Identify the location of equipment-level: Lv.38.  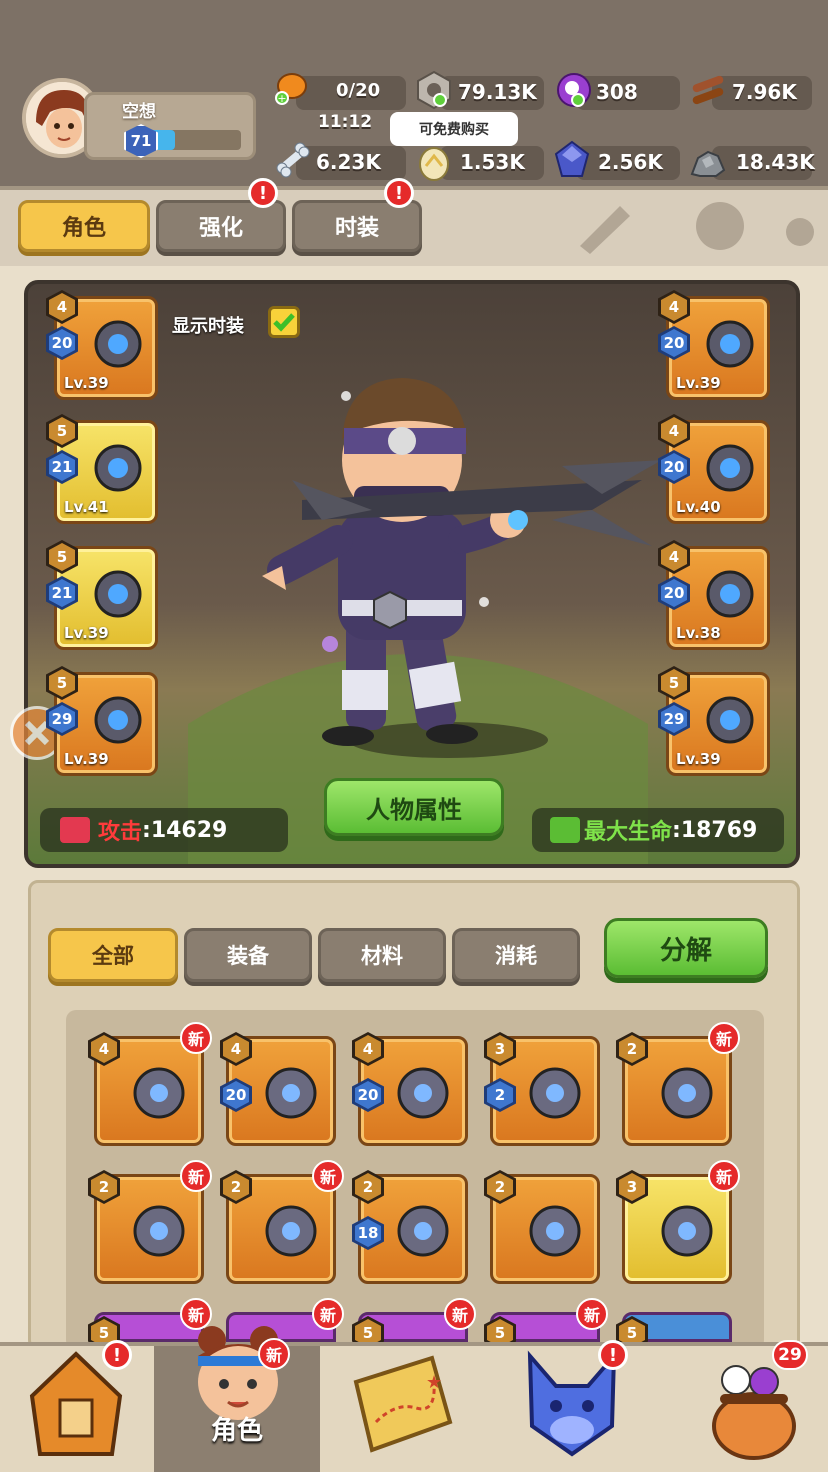
(698, 633).